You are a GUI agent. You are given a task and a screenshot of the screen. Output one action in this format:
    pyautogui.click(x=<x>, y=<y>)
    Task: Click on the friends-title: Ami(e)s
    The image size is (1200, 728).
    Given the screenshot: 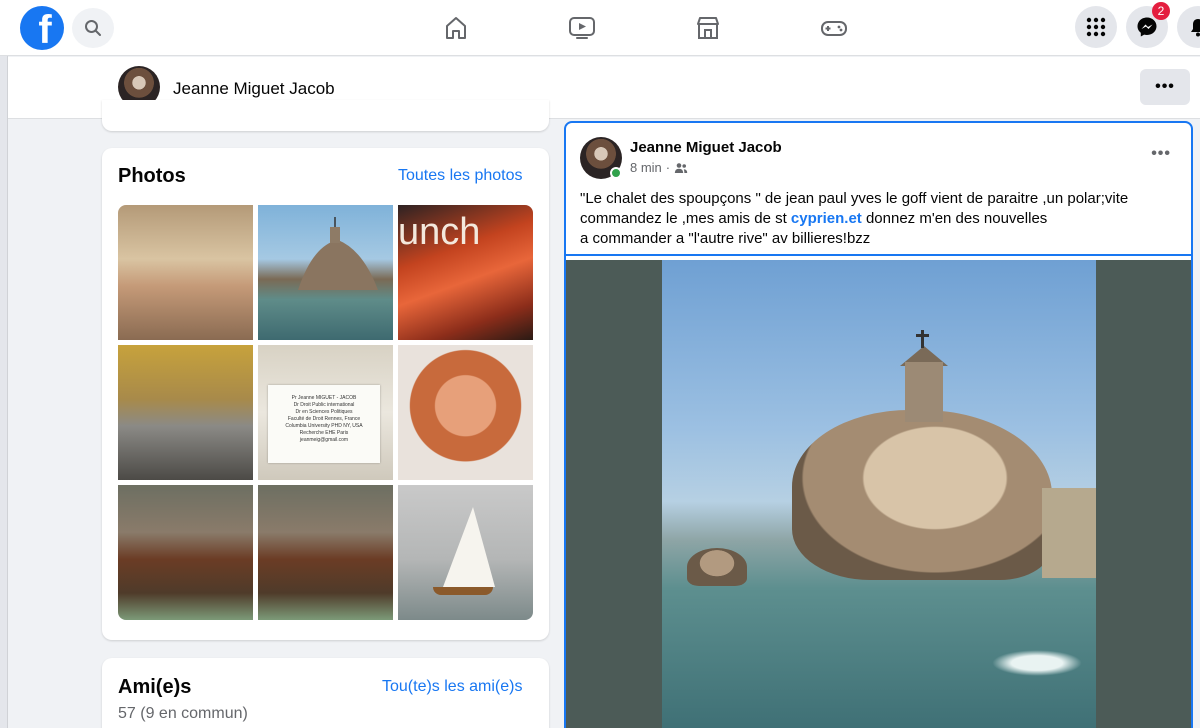 What is the action you would take?
    pyautogui.click(x=155, y=687)
    